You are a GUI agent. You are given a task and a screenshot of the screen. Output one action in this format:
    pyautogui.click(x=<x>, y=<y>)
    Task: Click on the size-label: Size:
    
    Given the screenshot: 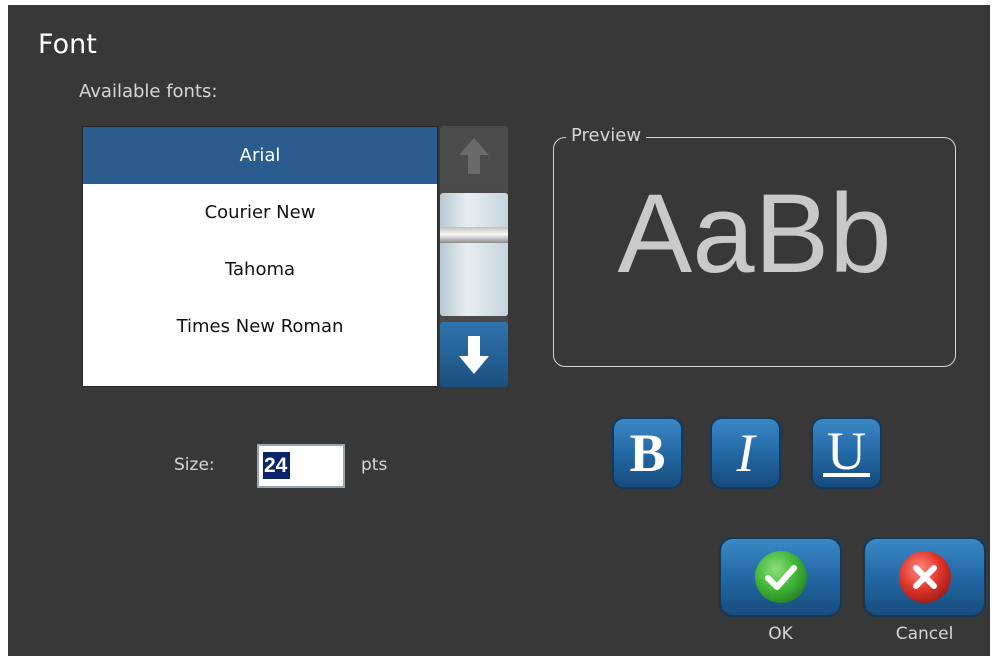 What is the action you would take?
    pyautogui.click(x=194, y=465)
    